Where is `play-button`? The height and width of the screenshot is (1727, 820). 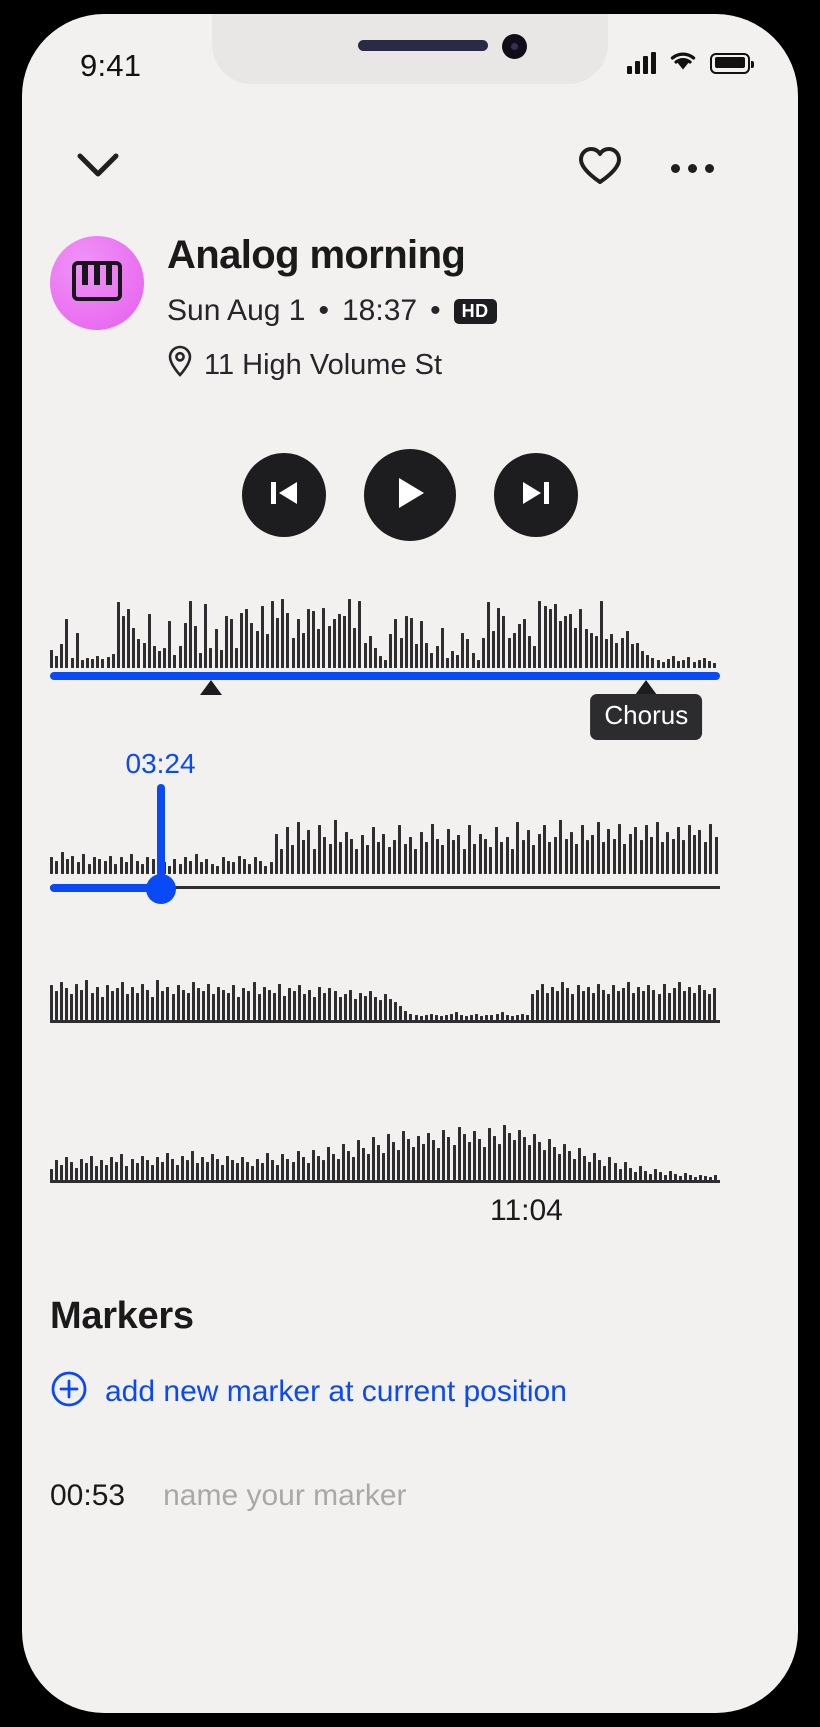
play-button is located at coordinates (410, 495).